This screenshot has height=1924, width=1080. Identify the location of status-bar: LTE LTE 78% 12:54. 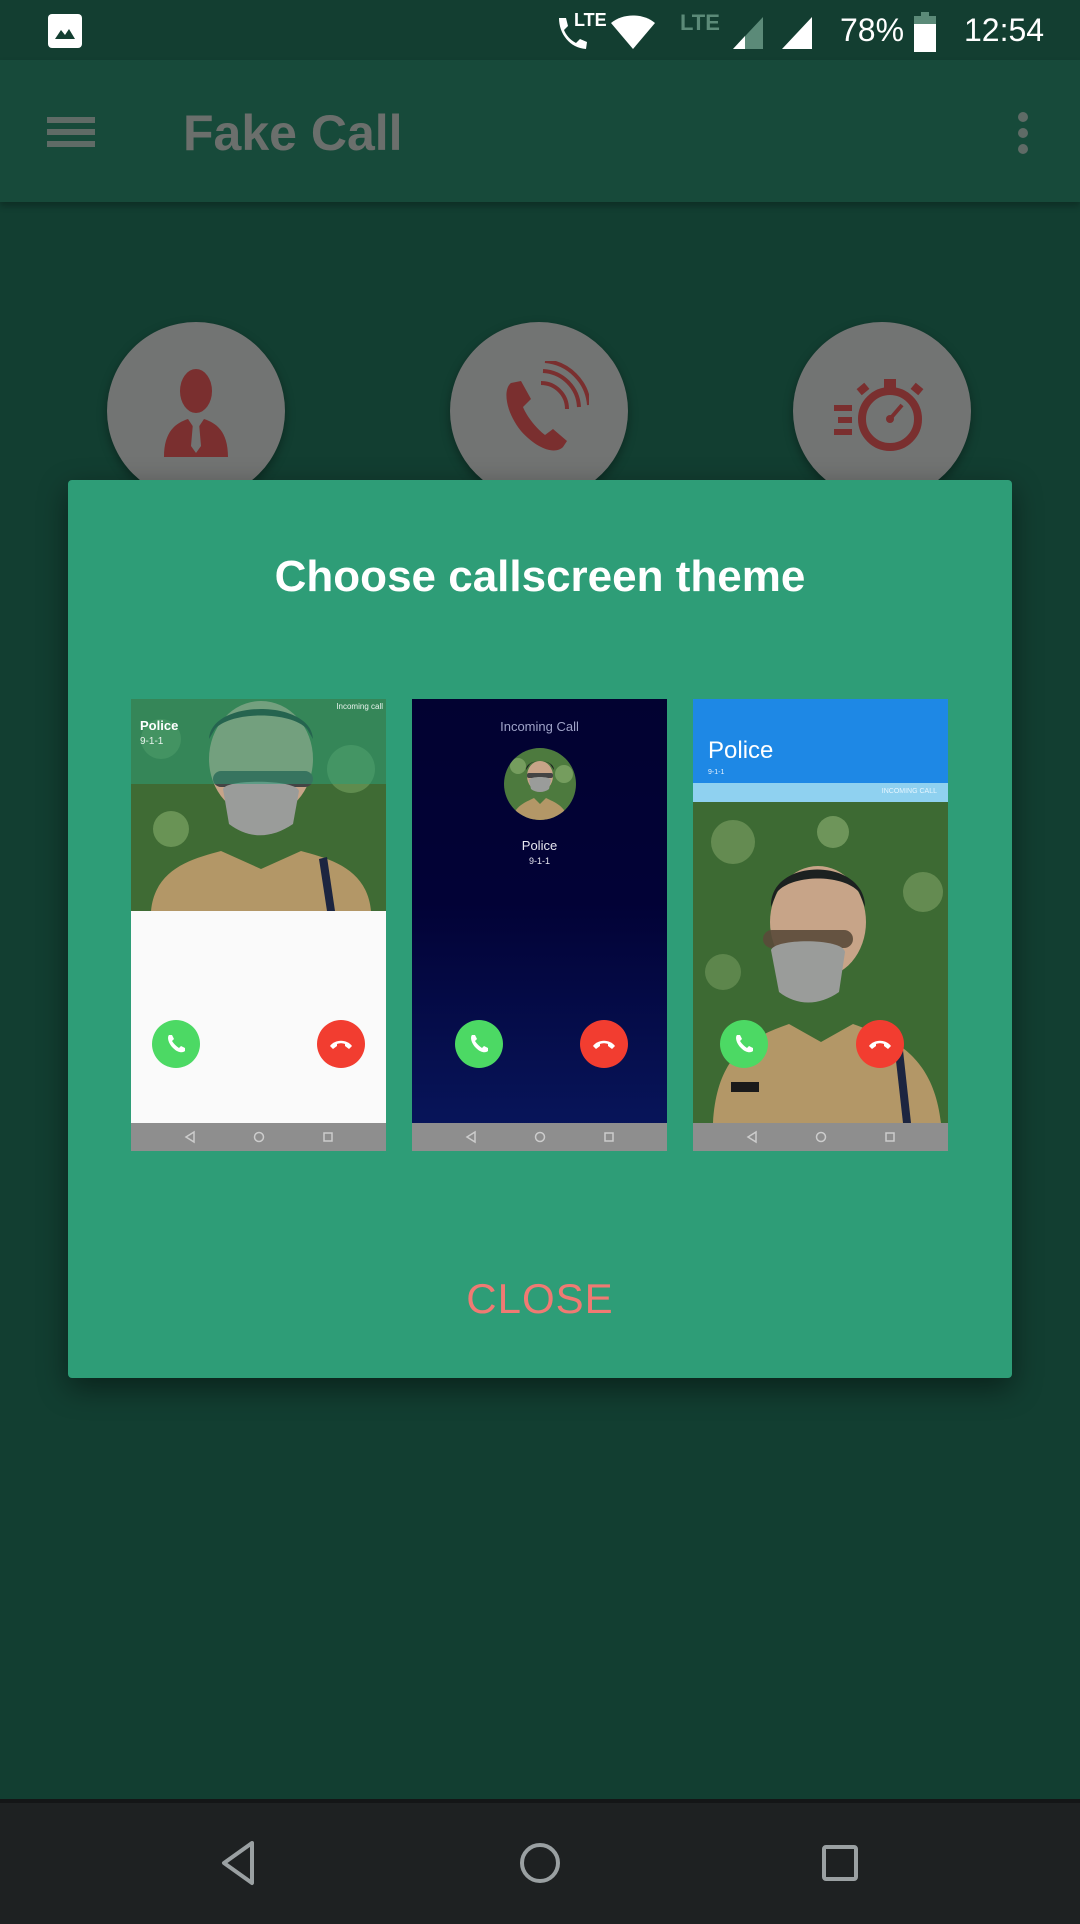
(540, 30).